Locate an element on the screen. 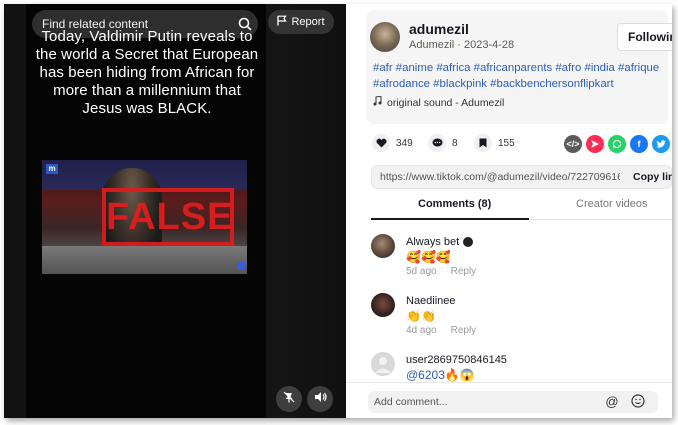 This screenshot has height=425, width=678. sound-label: original sound - Adumezil is located at coordinates (446, 102).